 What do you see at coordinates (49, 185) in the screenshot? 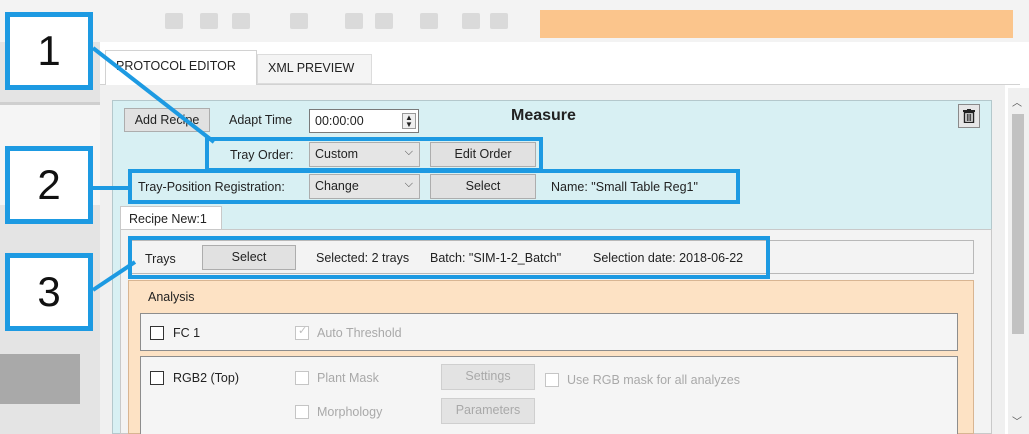
I see `callout-2: 2` at bounding box center [49, 185].